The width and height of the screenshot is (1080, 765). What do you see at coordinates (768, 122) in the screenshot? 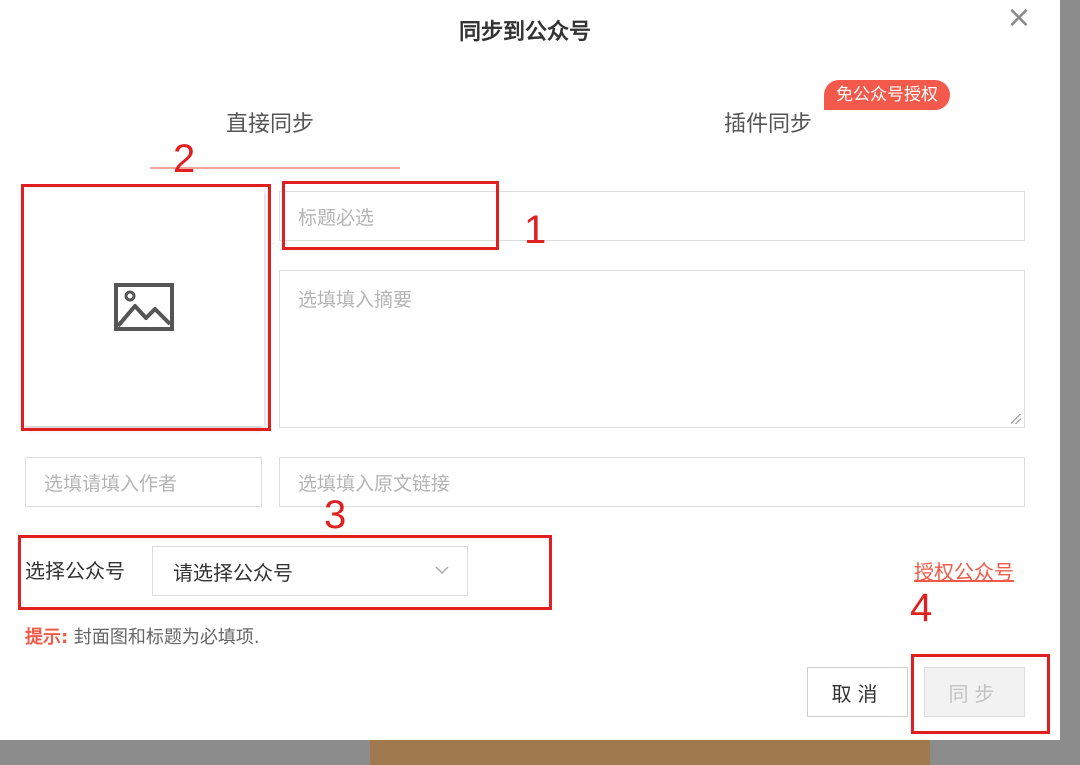
I see `tab-plugin-sync: 插件同步` at bounding box center [768, 122].